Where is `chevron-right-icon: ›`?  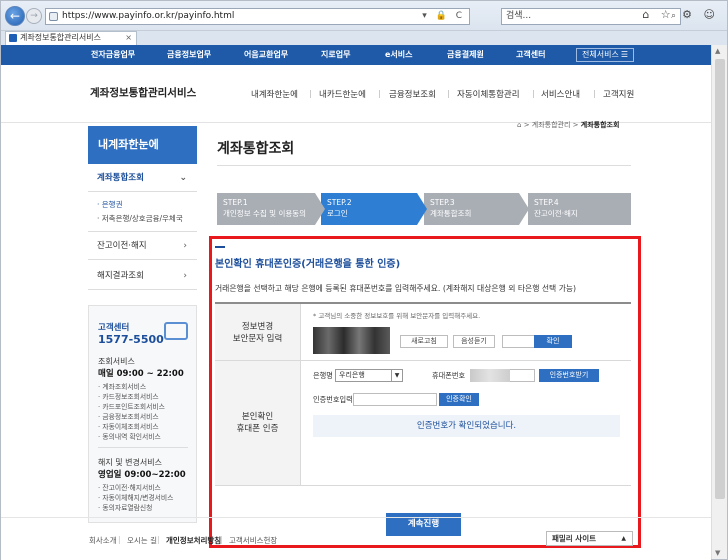
chevron-right-icon: › is located at coordinates (185, 246).